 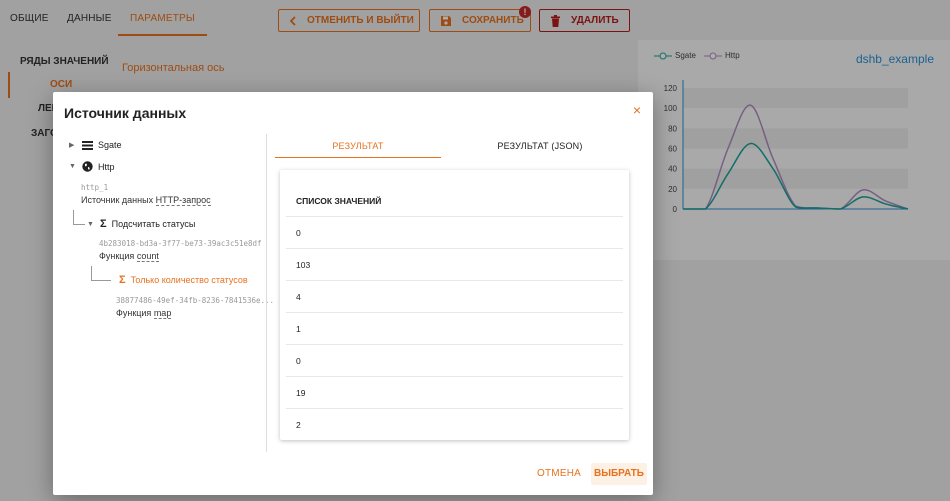 I want to click on tree-node-label: Sgate, so click(x=110, y=145).